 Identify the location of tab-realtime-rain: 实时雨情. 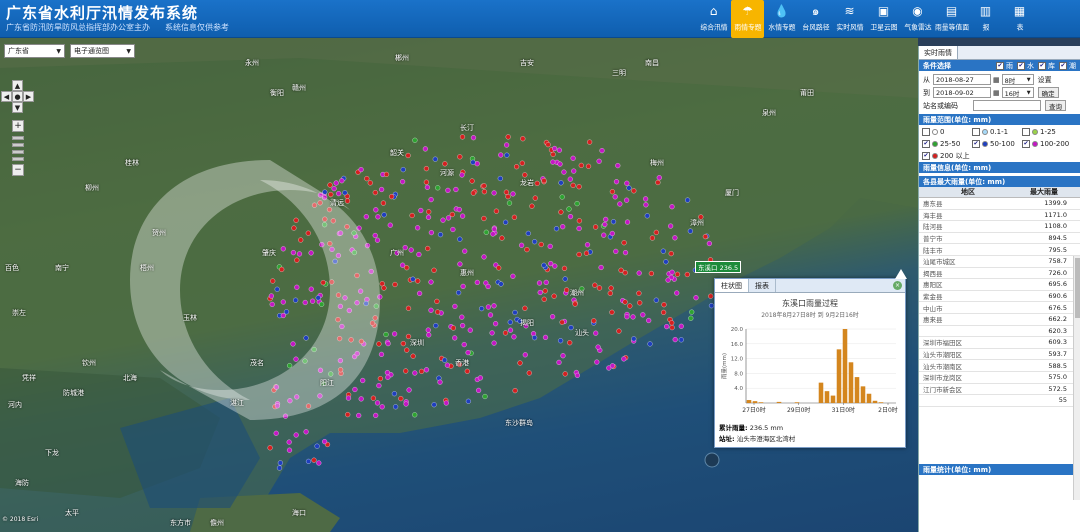
(938, 52).